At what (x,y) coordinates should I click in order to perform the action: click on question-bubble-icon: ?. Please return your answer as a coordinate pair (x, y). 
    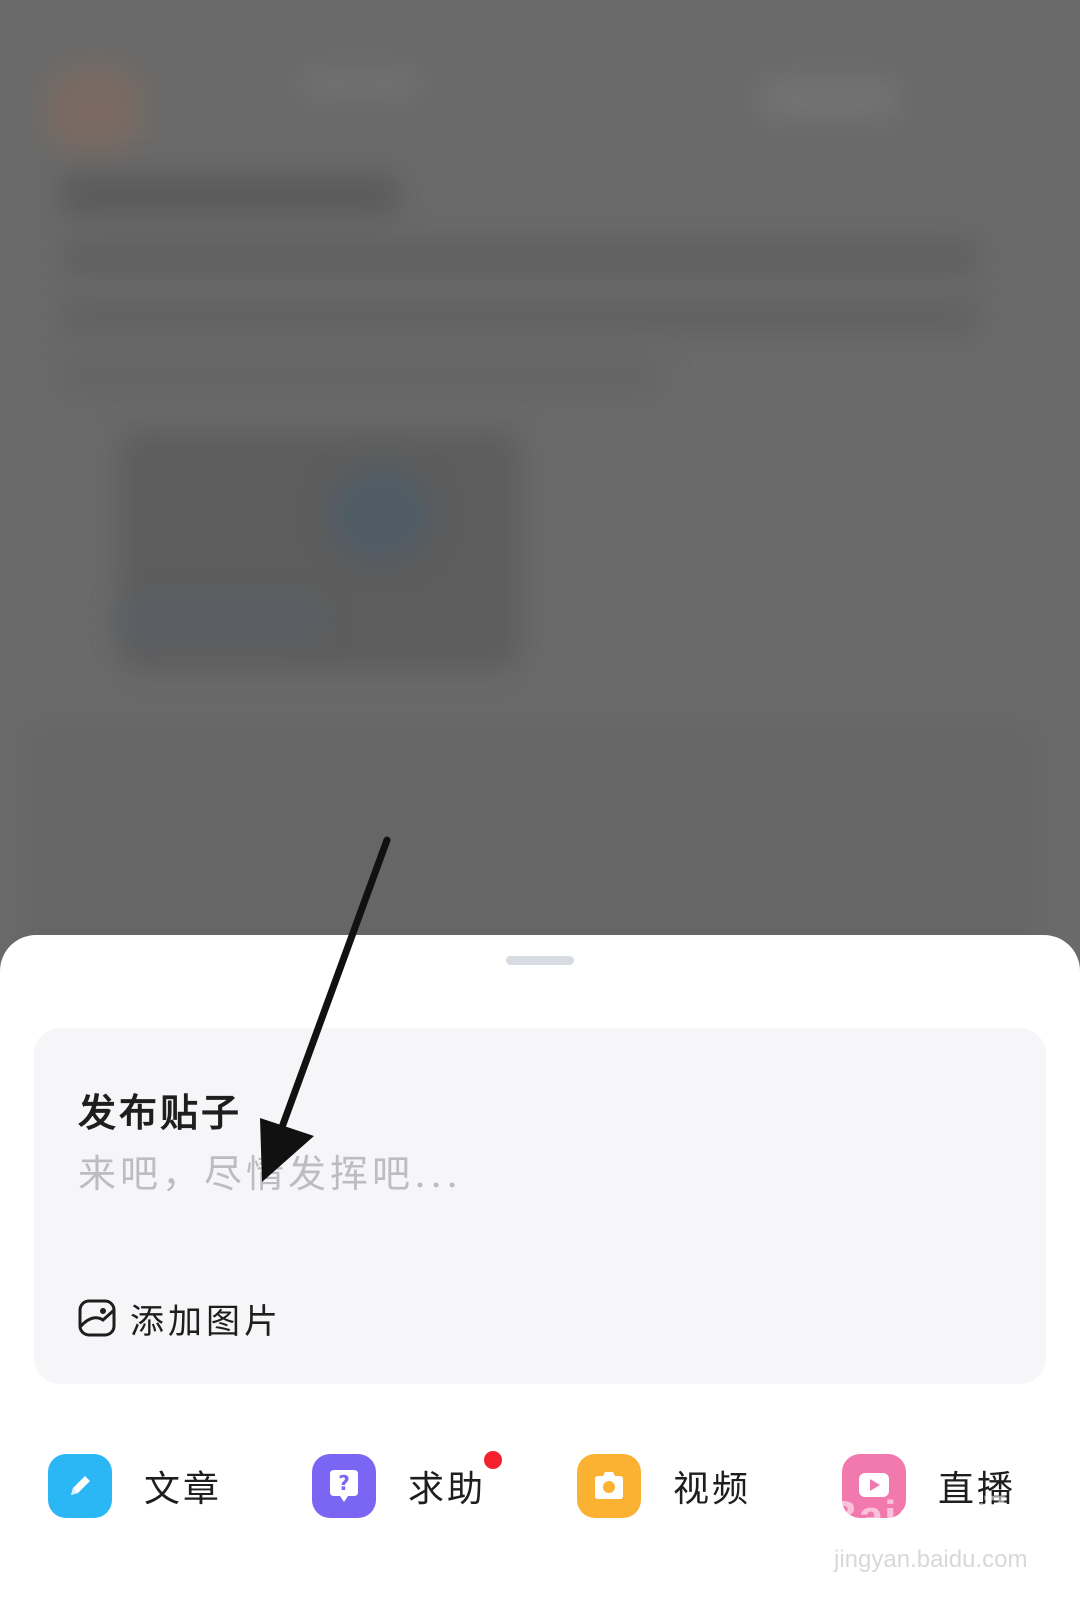
    Looking at the image, I should click on (344, 1486).